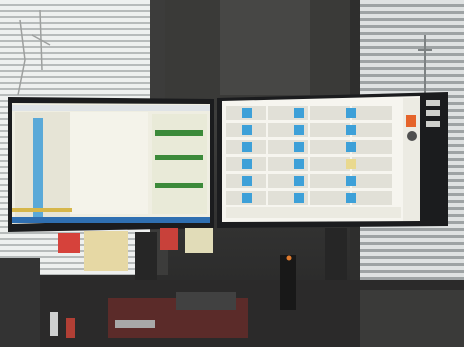 Image resolution: width=464 pixels, height=347 pixels. What do you see at coordinates (54, 324) in the screenshot?
I see `small-bottle` at bounding box center [54, 324].